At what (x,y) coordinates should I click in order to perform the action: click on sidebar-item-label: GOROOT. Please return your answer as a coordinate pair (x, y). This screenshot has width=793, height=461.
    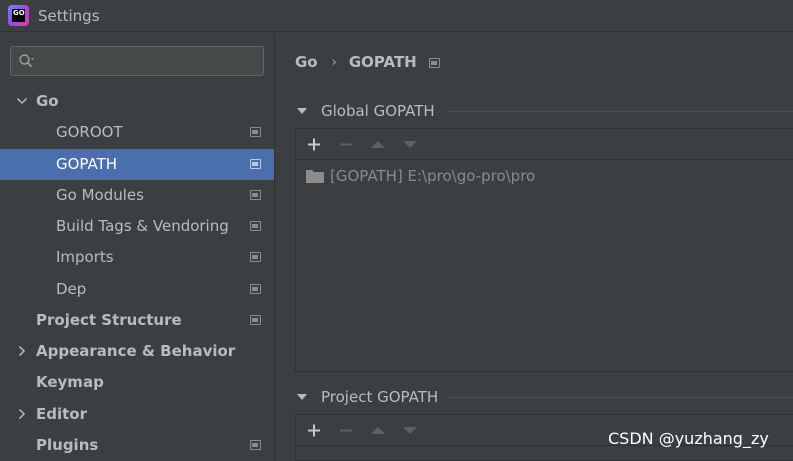
    Looking at the image, I should click on (89, 132).